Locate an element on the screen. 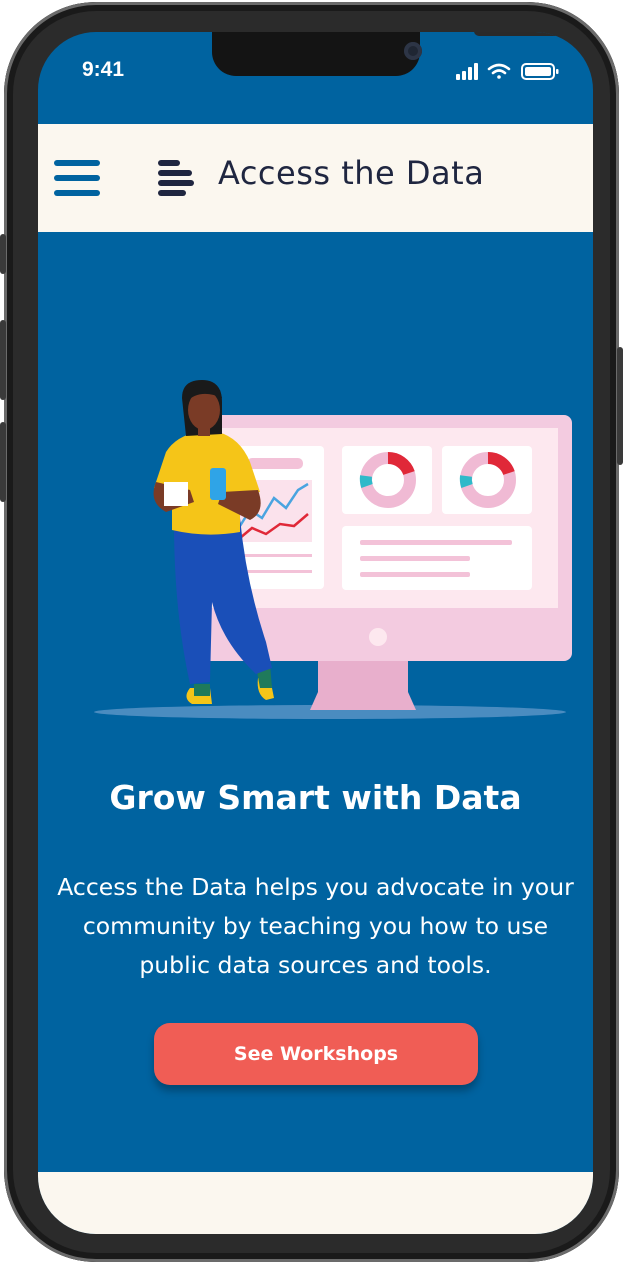 This screenshot has height=1264, width=623. status-time: 9:41 is located at coordinates (103, 69).